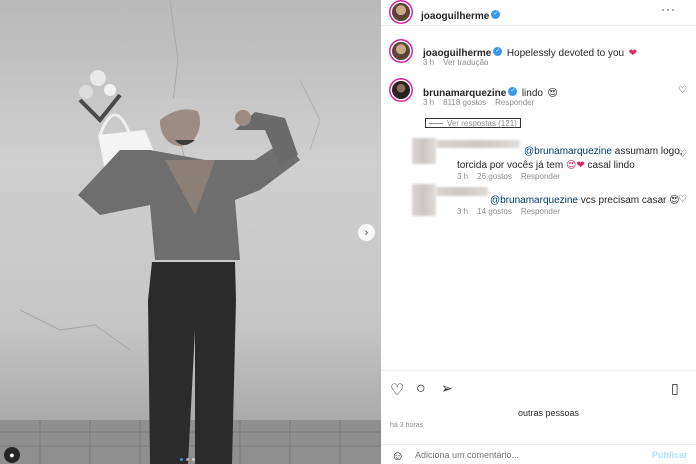  Describe the element at coordinates (623, 200) in the screenshot. I see `reply-text: vcs precisam casar` at that location.